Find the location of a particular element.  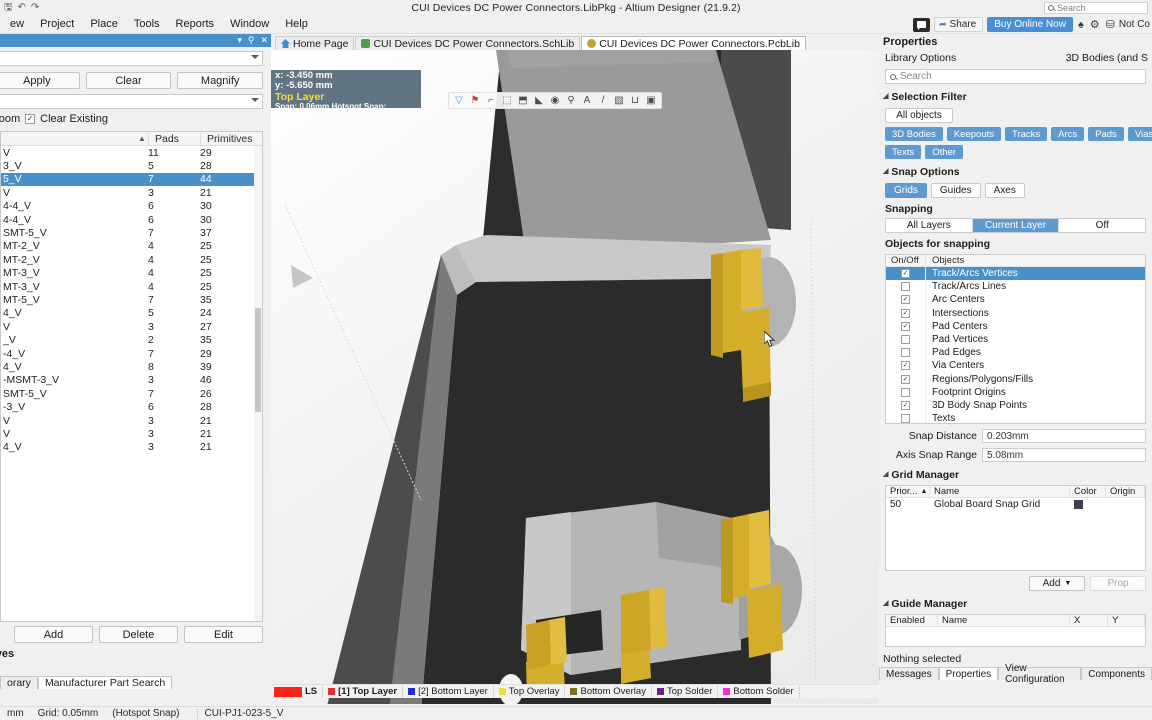

snap-mode-button: Axes is located at coordinates (1004, 190).